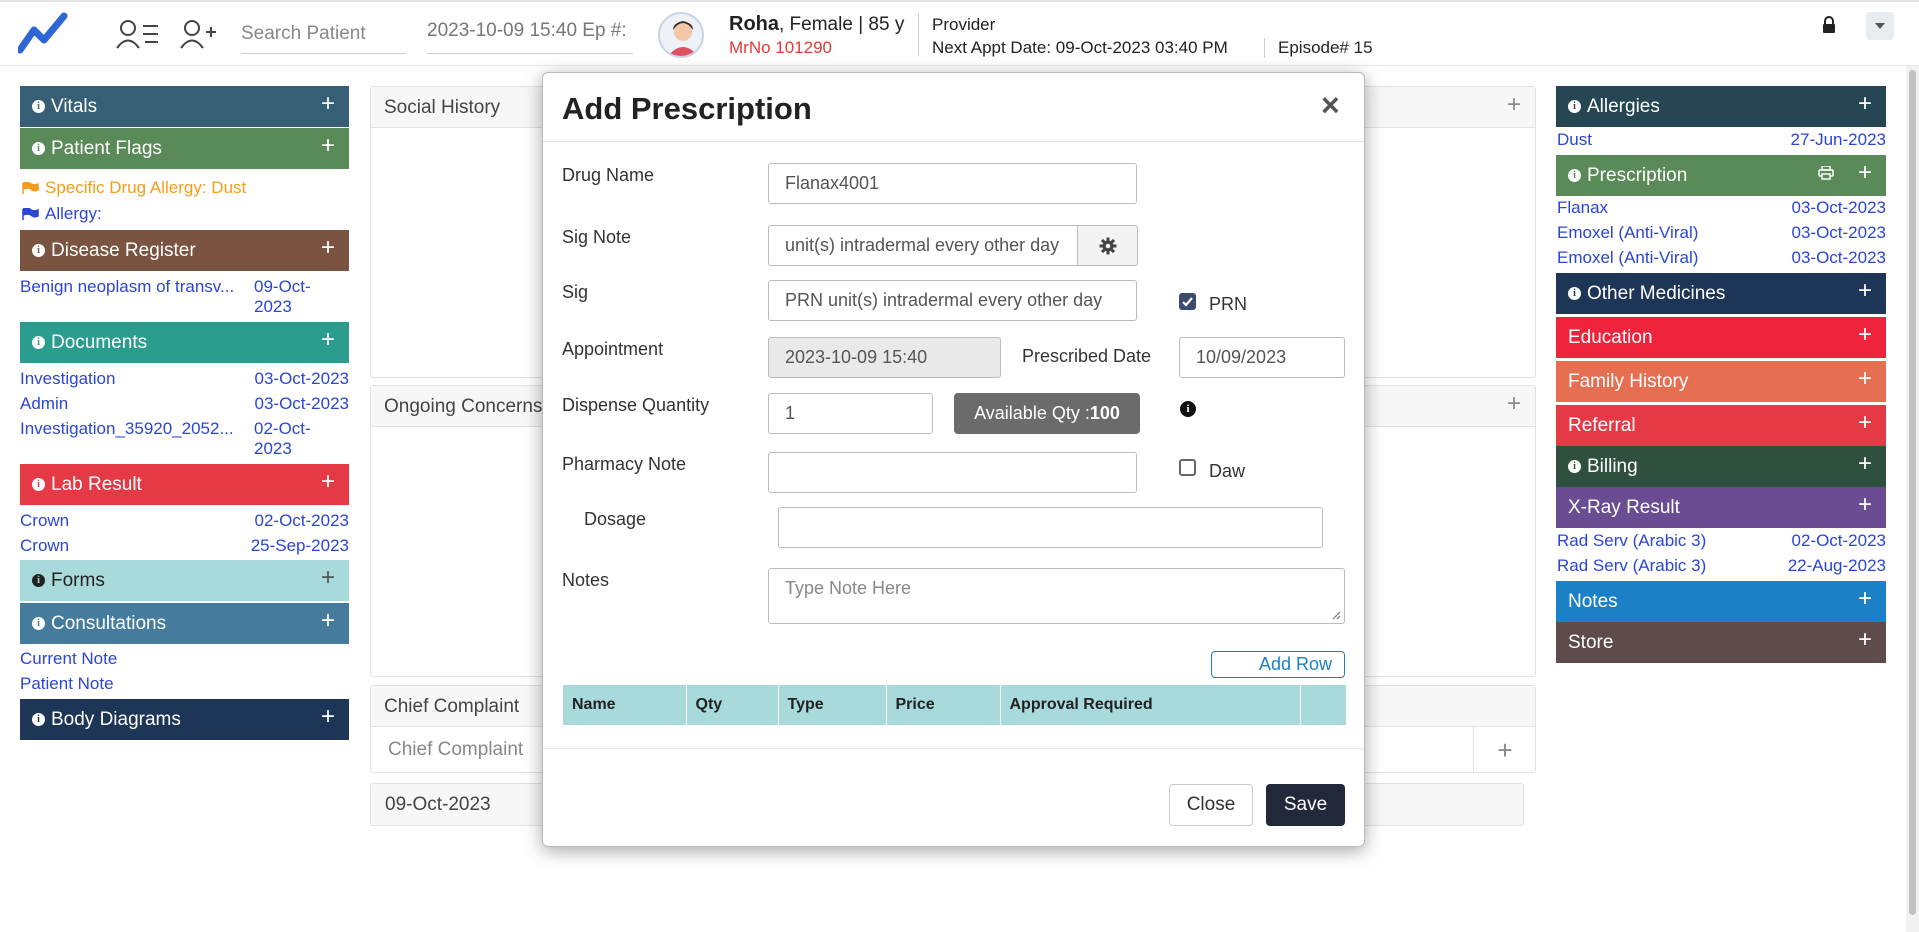 This screenshot has height=932, width=1919. I want to click on add-diagram-icon: +, so click(328, 717).